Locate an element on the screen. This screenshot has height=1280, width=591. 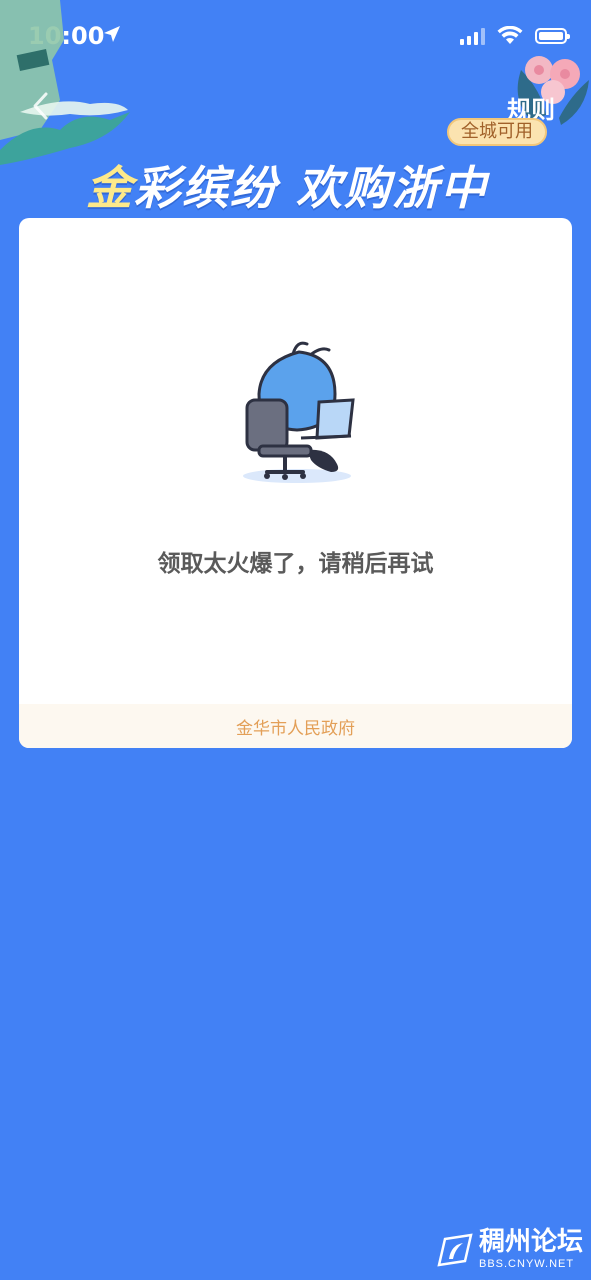
card-footer: 金华市人民政府 is located at coordinates (295, 726).